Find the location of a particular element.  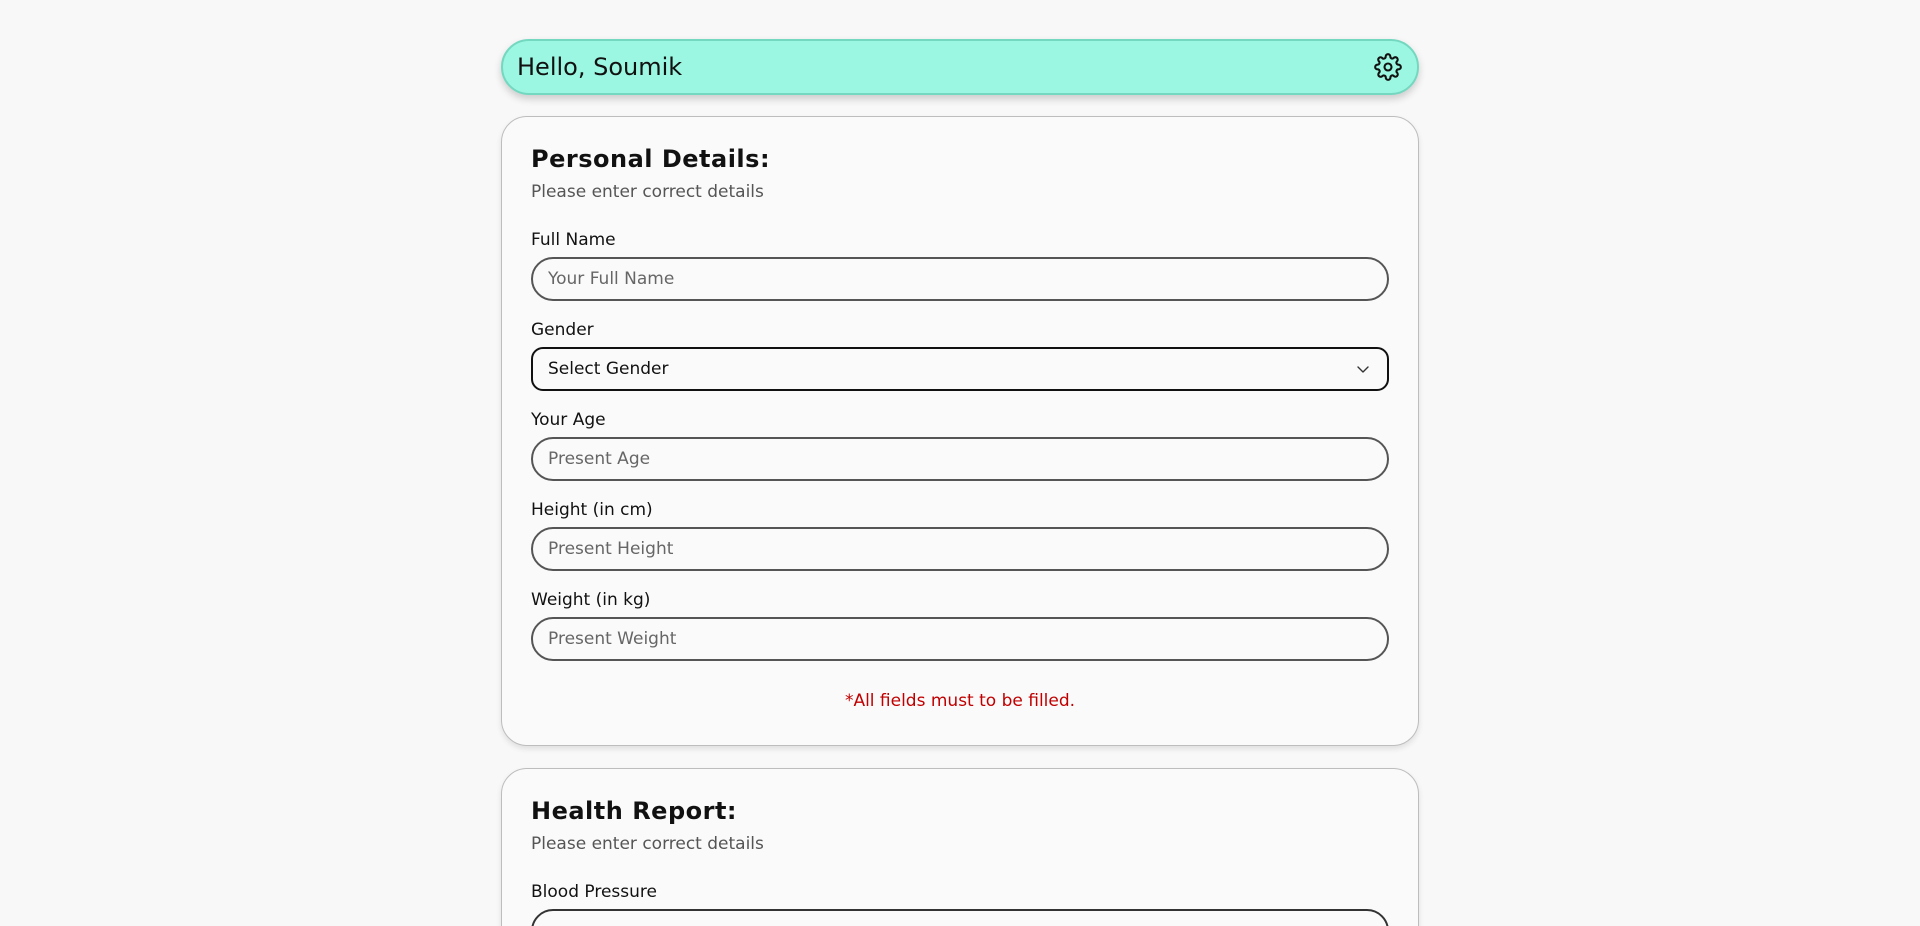

full-name-input is located at coordinates (960, 279).